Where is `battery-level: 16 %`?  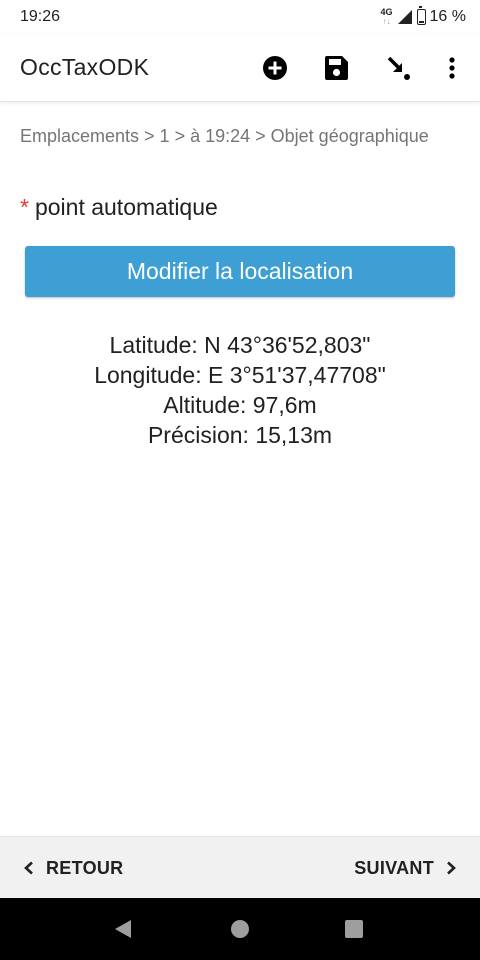 battery-level: 16 % is located at coordinates (447, 16).